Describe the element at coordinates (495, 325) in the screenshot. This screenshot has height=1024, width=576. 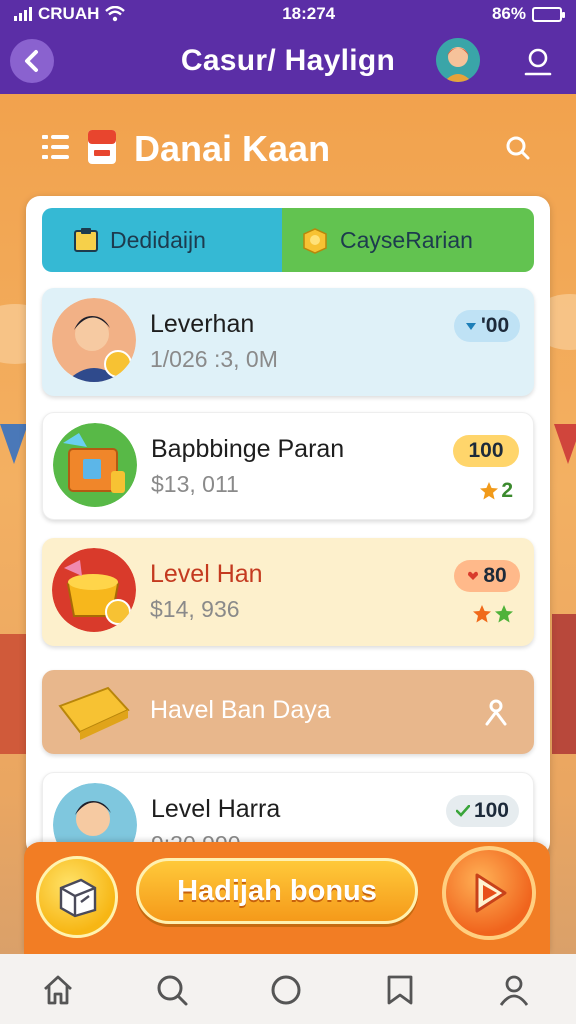
I see `score-value: '00` at that location.